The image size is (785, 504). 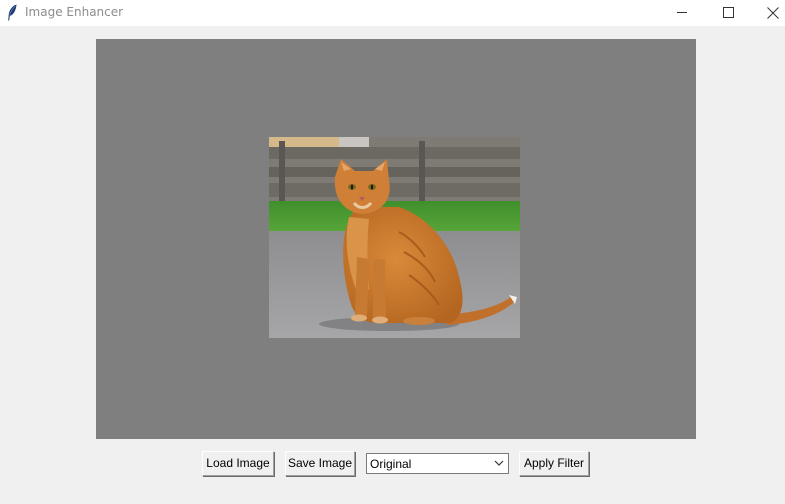 I want to click on cat-photo, so click(x=394, y=237).